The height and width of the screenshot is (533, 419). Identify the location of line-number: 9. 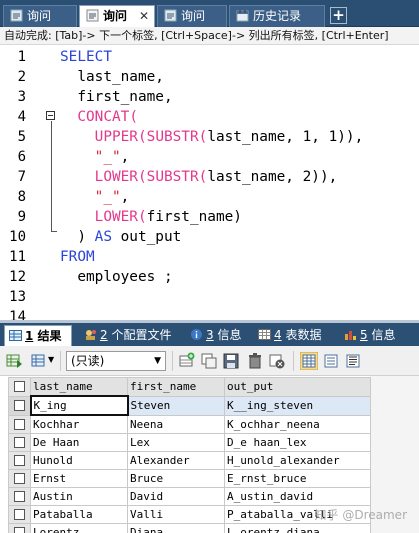
(21, 217).